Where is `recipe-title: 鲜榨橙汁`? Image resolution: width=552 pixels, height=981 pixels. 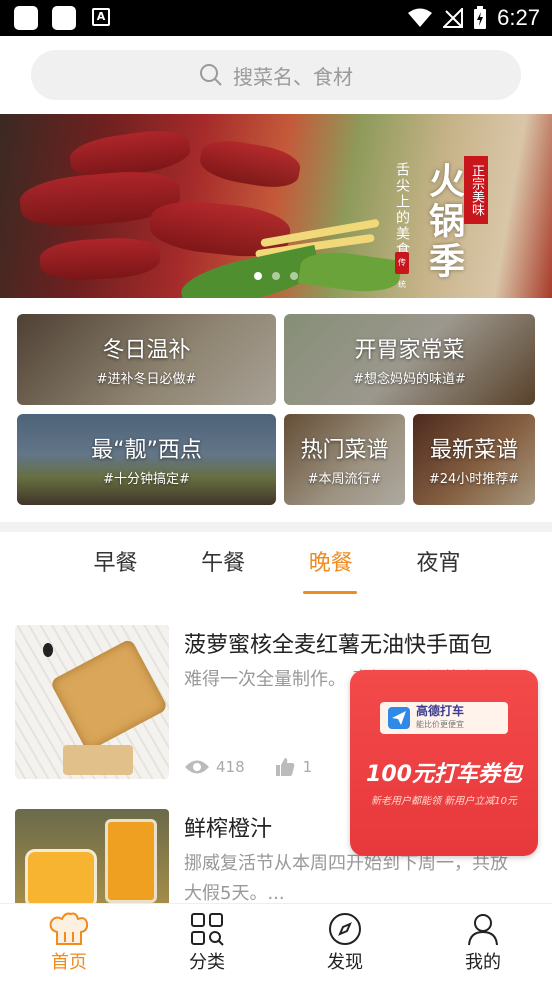 recipe-title: 鲜榨橙汁 is located at coordinates (228, 829).